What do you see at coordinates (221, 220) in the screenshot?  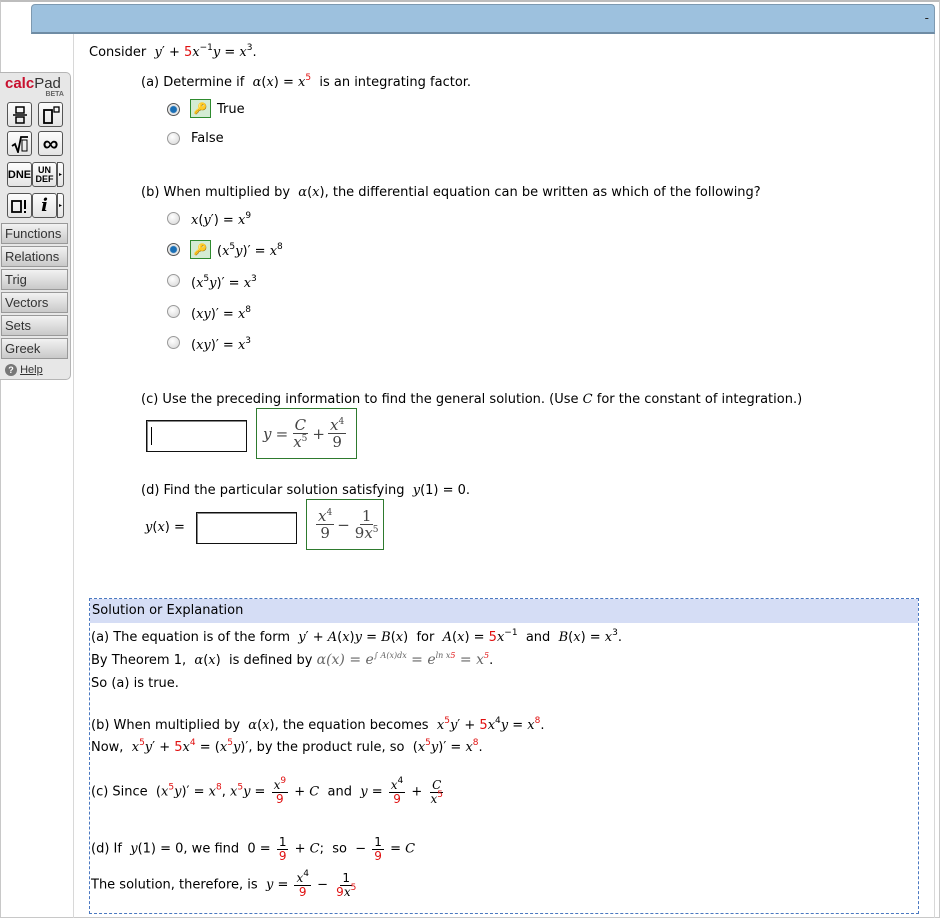 I see `b-option-1-label: x(y′) = x9` at bounding box center [221, 220].